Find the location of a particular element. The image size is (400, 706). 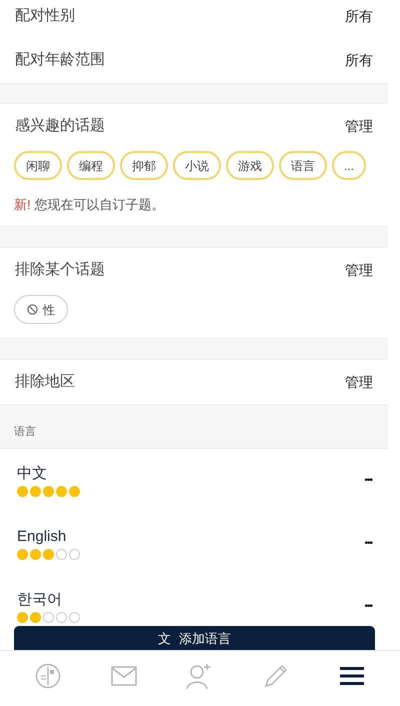

topic-chip: 语言 is located at coordinates (303, 165).